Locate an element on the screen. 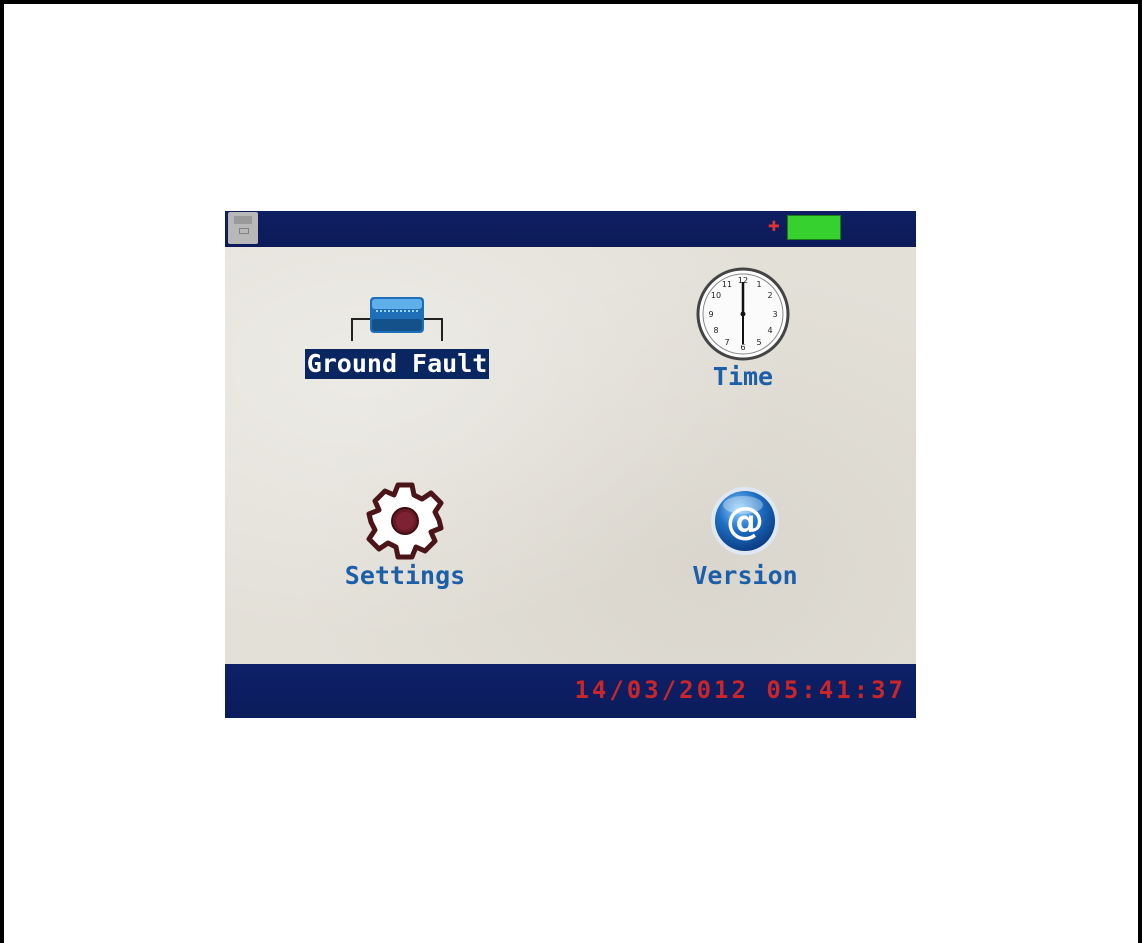 Image resolution: width=1142 pixels, height=943 pixels. svg-text: 1 is located at coordinates (758, 284).